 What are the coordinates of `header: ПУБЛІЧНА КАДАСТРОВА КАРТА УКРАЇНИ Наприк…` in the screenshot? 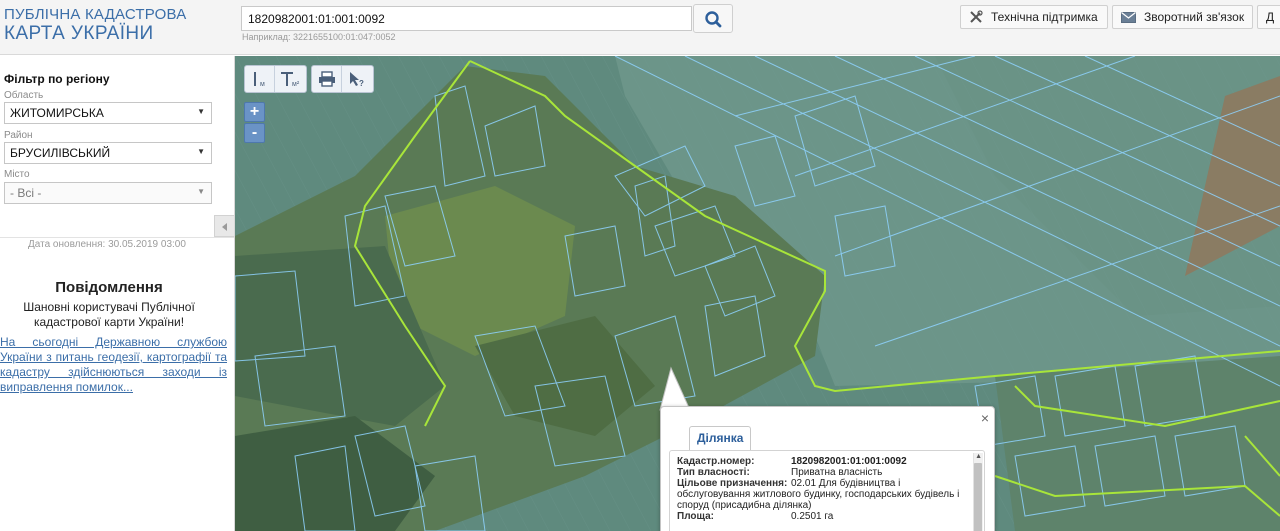 It's located at (640, 27).